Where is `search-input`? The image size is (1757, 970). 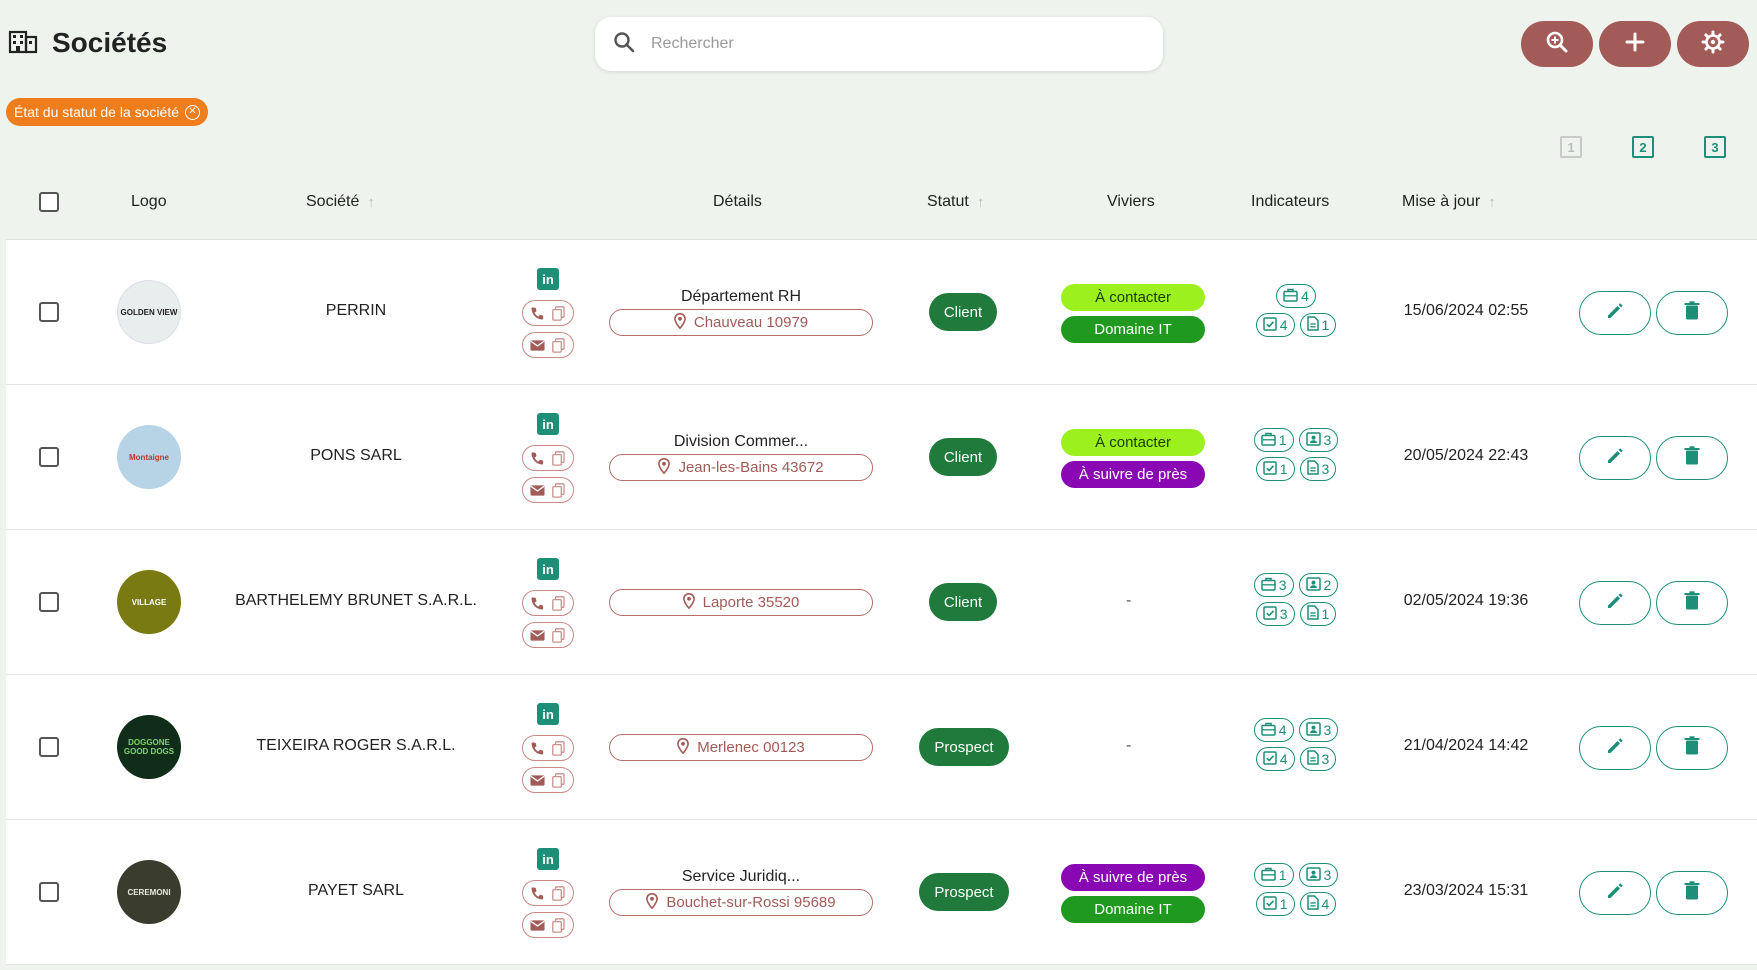 search-input is located at coordinates (881, 44).